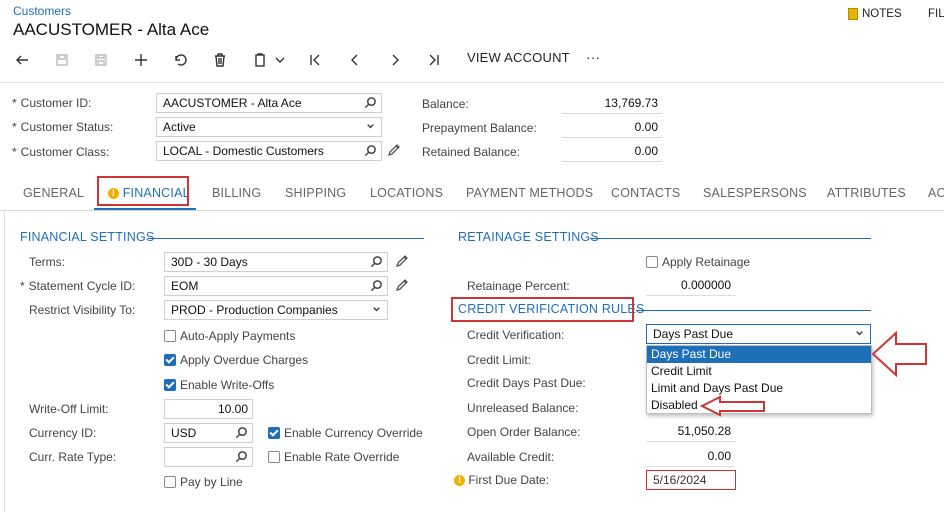  Describe the element at coordinates (22, 60) in the screenshot. I see `back-icon` at that location.